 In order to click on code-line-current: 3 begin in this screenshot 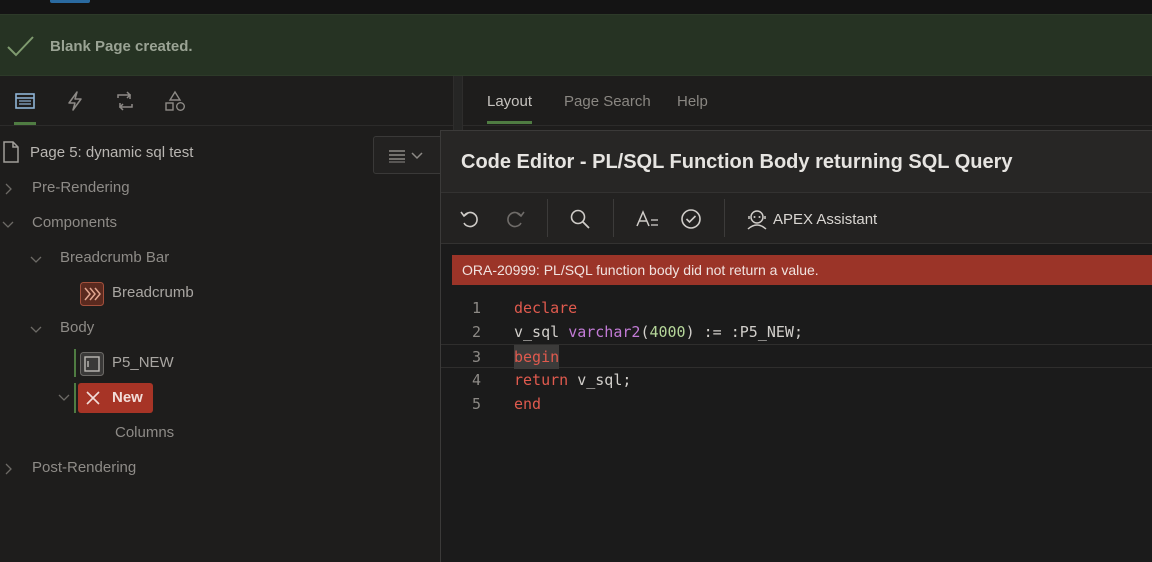, I will do `click(796, 356)`.